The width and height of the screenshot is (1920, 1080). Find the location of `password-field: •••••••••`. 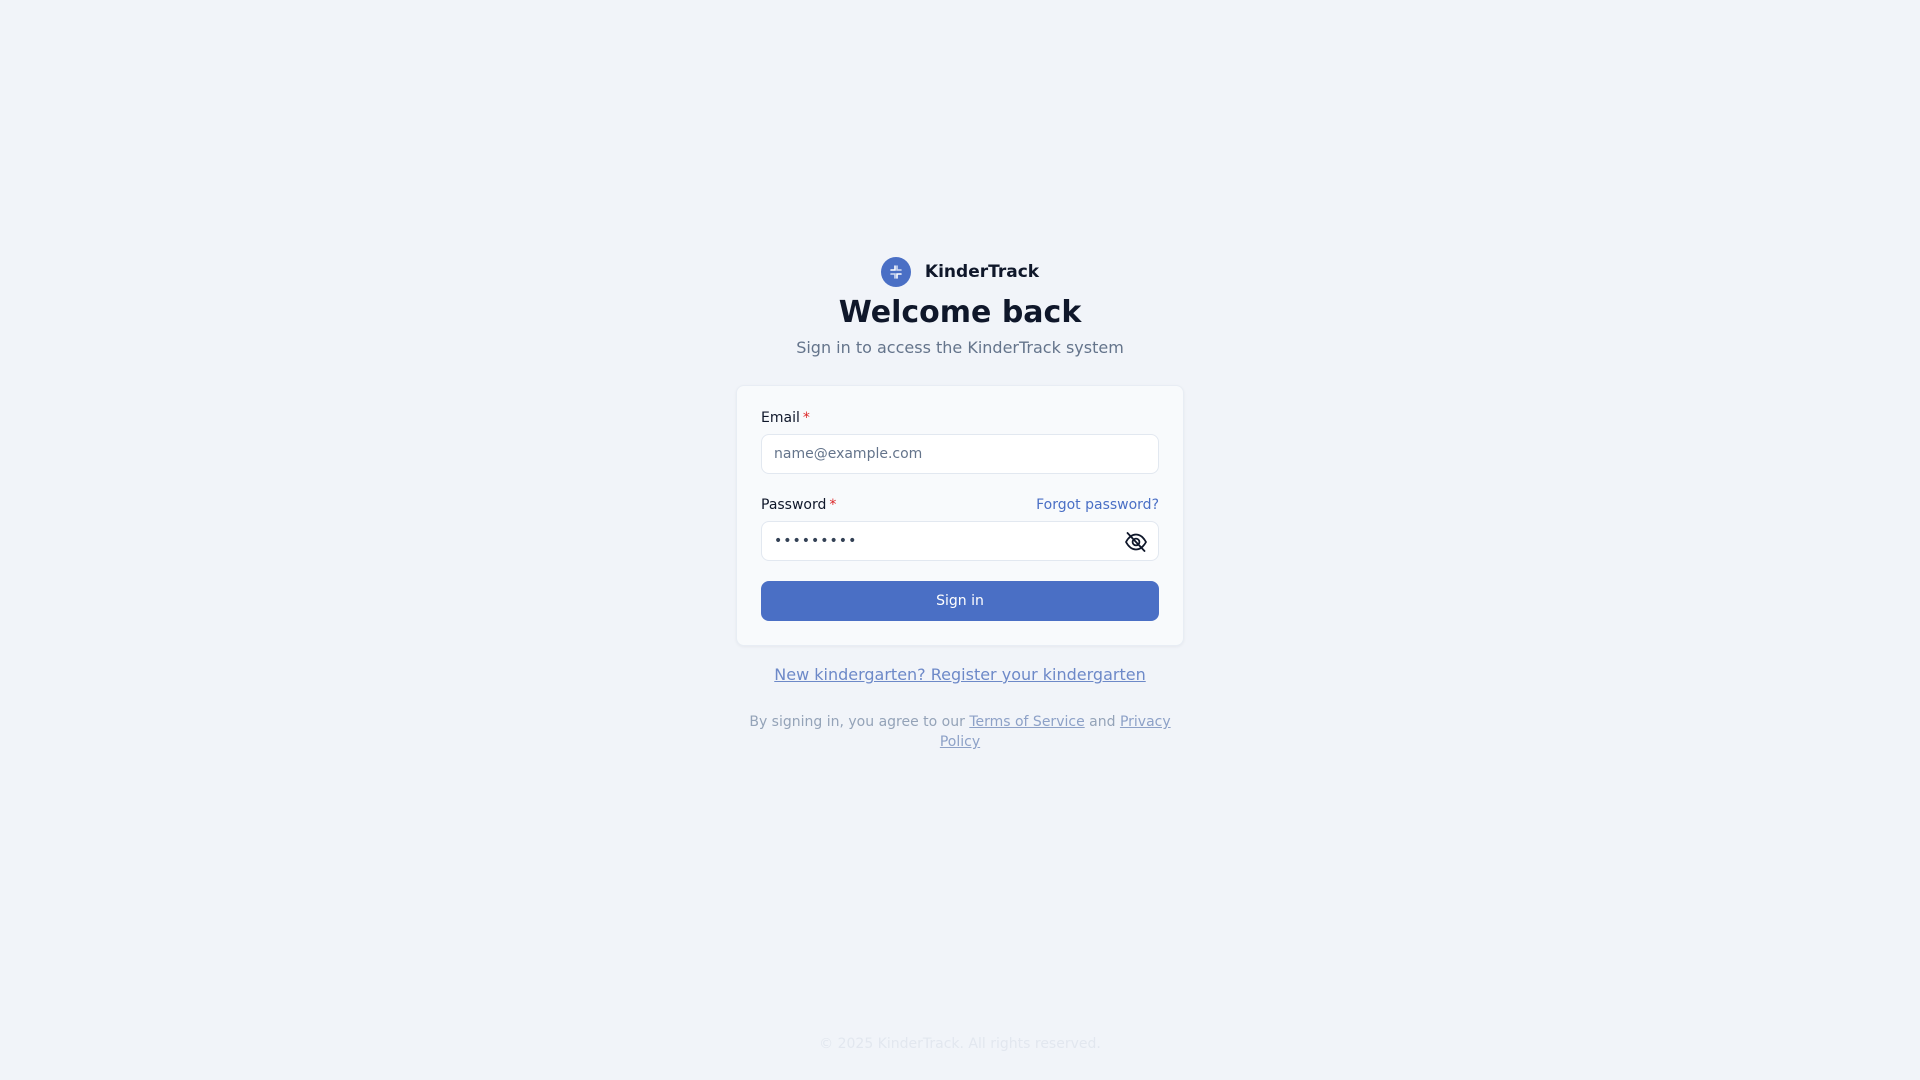

password-field: ••••••••• is located at coordinates (960, 541).